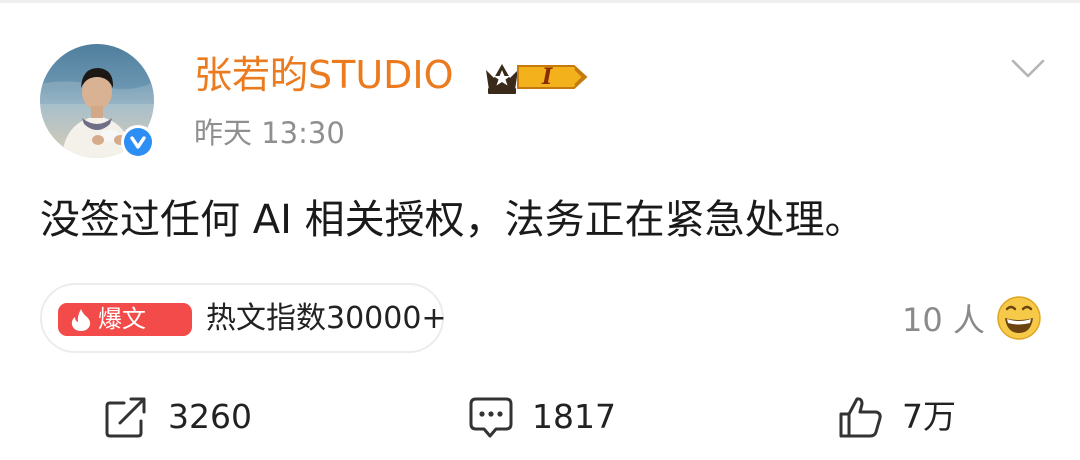 Image resolution: width=1080 pixels, height=460 pixels. I want to click on post-time: 昨天 13:30, so click(269, 133).